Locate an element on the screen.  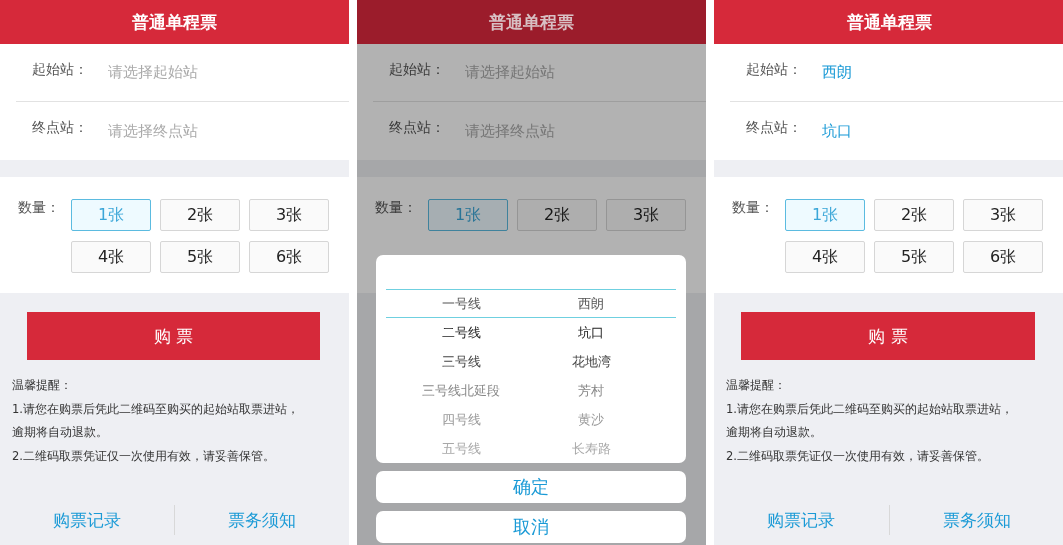
picker-row: 五号线 长寿路 is located at coordinates (531, 448).